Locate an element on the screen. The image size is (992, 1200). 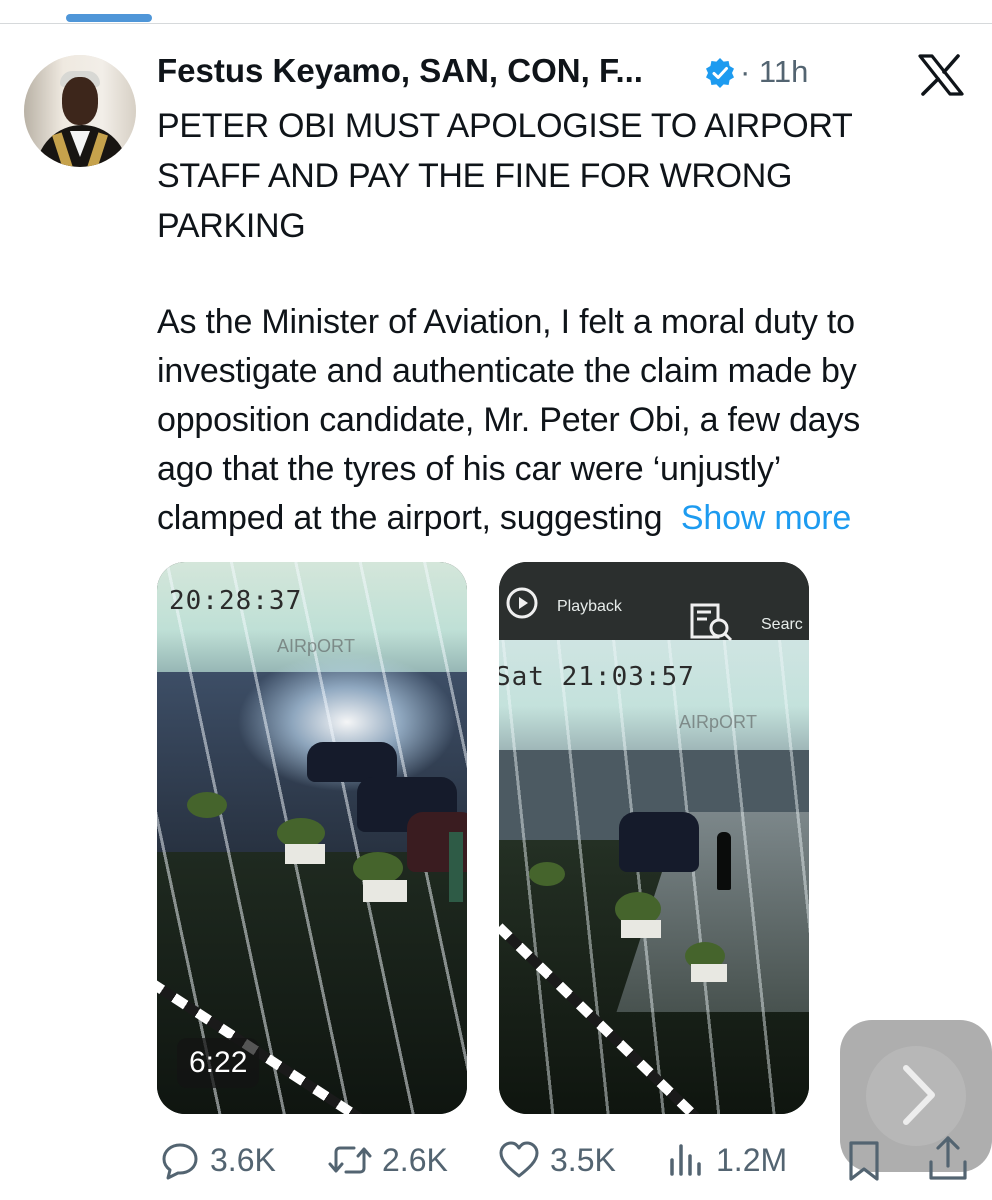
playback-icon is located at coordinates (522, 603).